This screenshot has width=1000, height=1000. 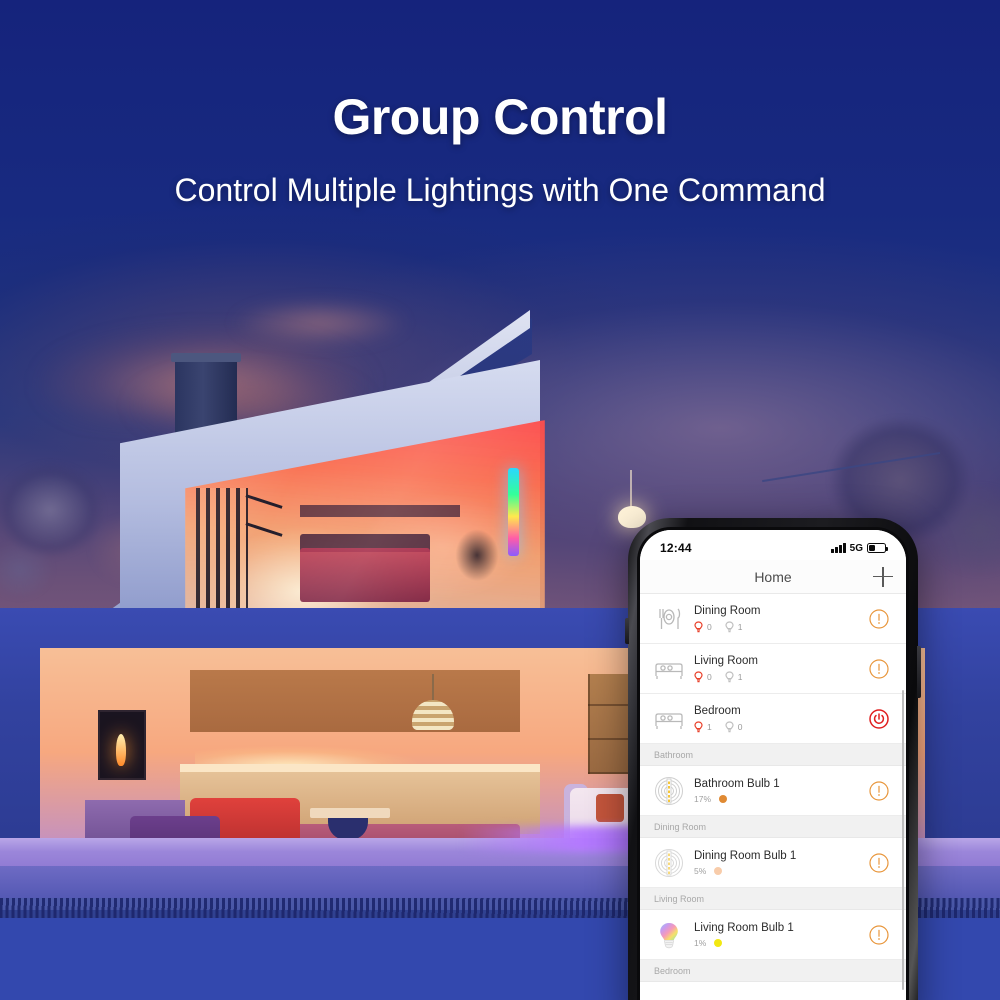 I want to click on section-header: Bedroom, so click(x=773, y=971).